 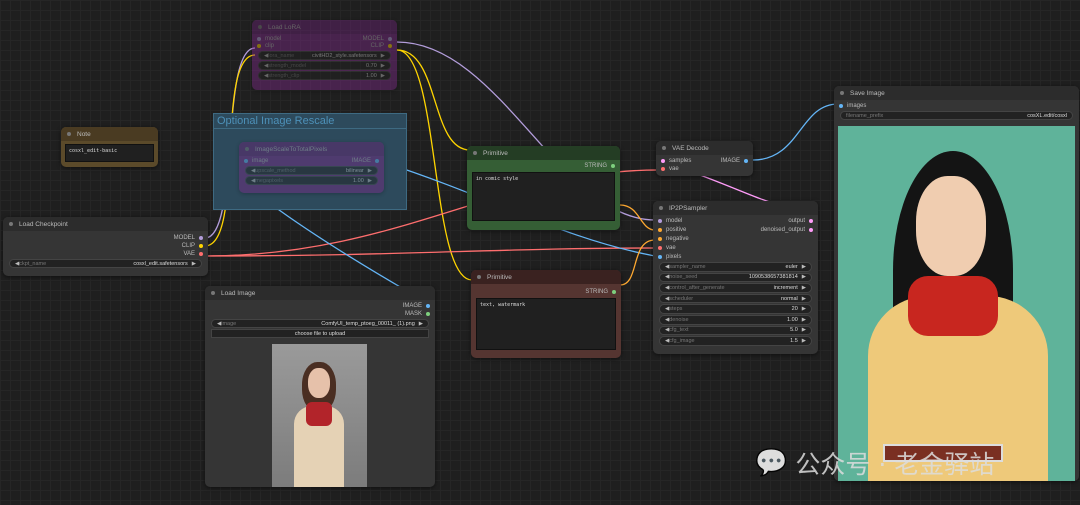 What do you see at coordinates (284, 27) in the screenshot?
I see `node-title: Load LoRA` at bounding box center [284, 27].